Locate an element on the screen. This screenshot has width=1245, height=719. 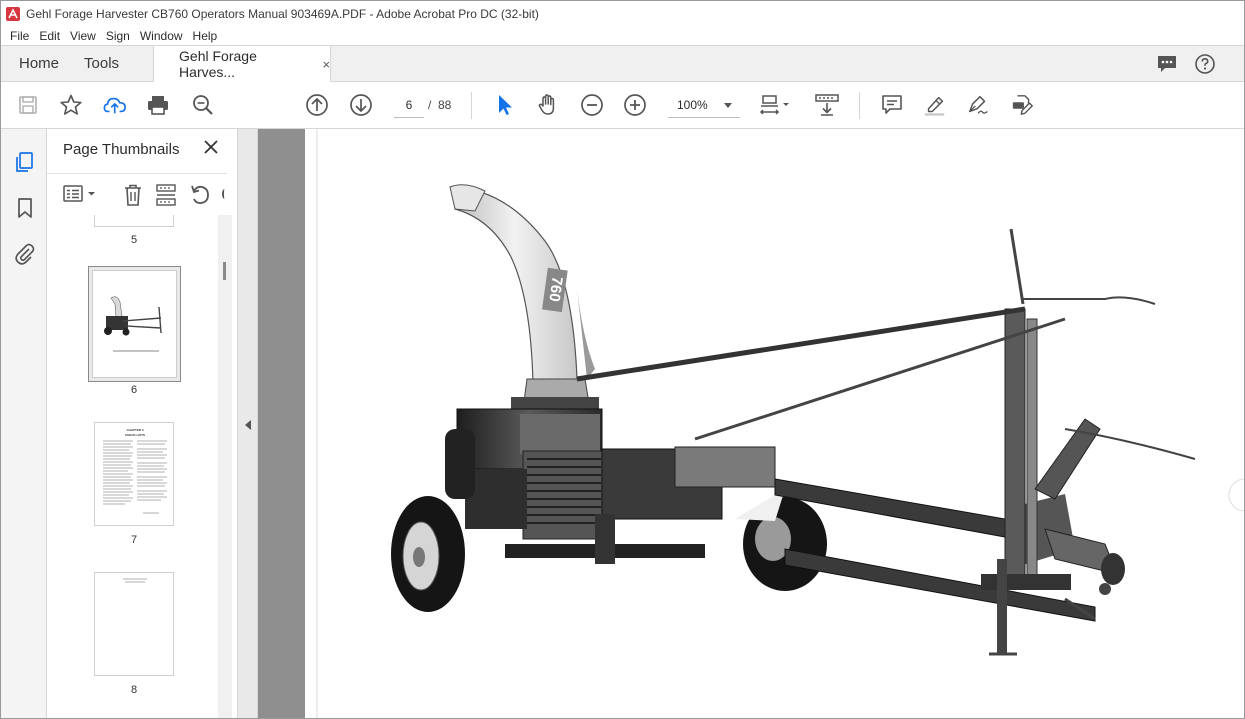
page-thumbnails-icon is located at coordinates (25, 162).